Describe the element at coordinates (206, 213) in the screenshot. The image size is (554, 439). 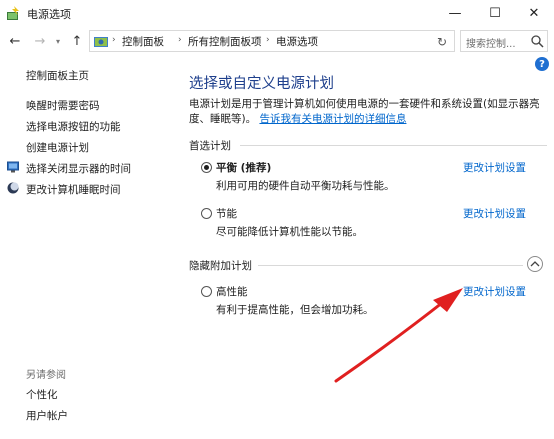
I see `plan-radio-power-saver` at that location.